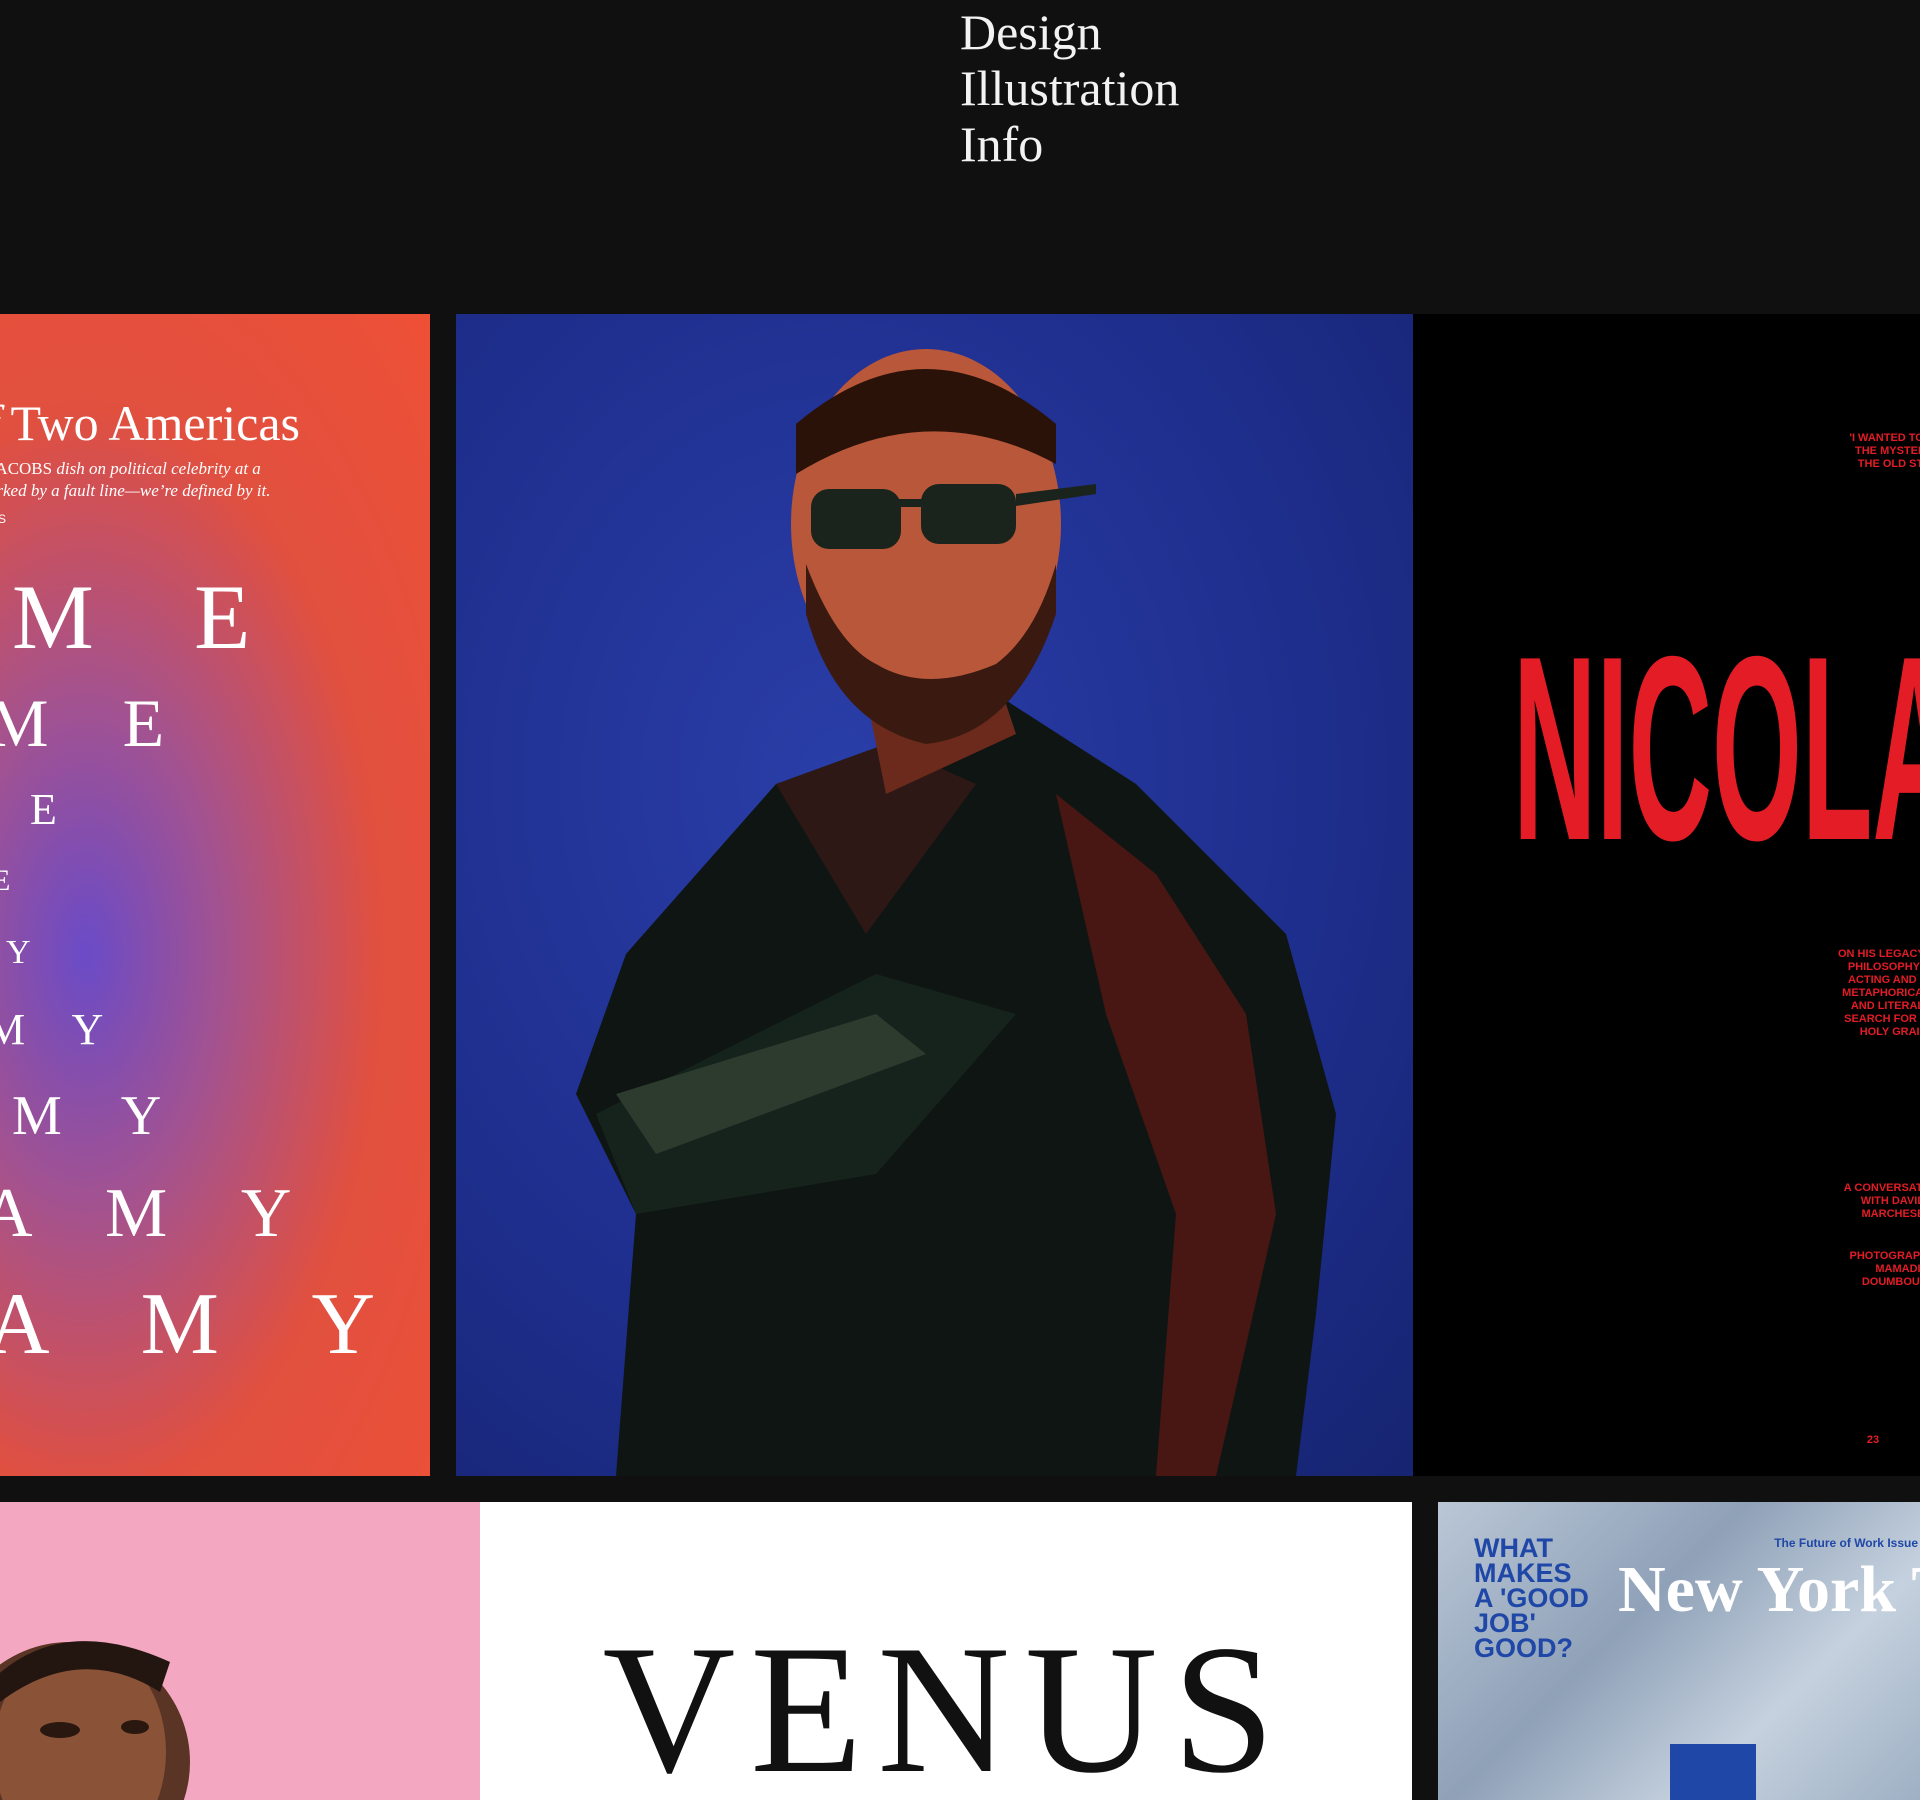 The width and height of the screenshot is (1920, 1800). Describe the element at coordinates (1531, 1599) in the screenshot. I see `nyt-cover-question: WHAT MAKES A 'GOOD JOB' GOOD?` at that location.